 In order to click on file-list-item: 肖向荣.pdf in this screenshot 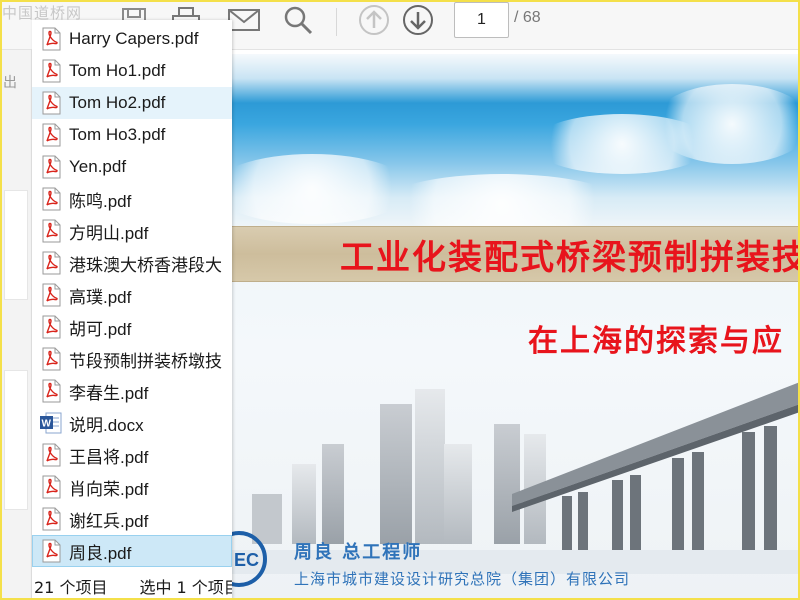, I will do `click(132, 487)`.